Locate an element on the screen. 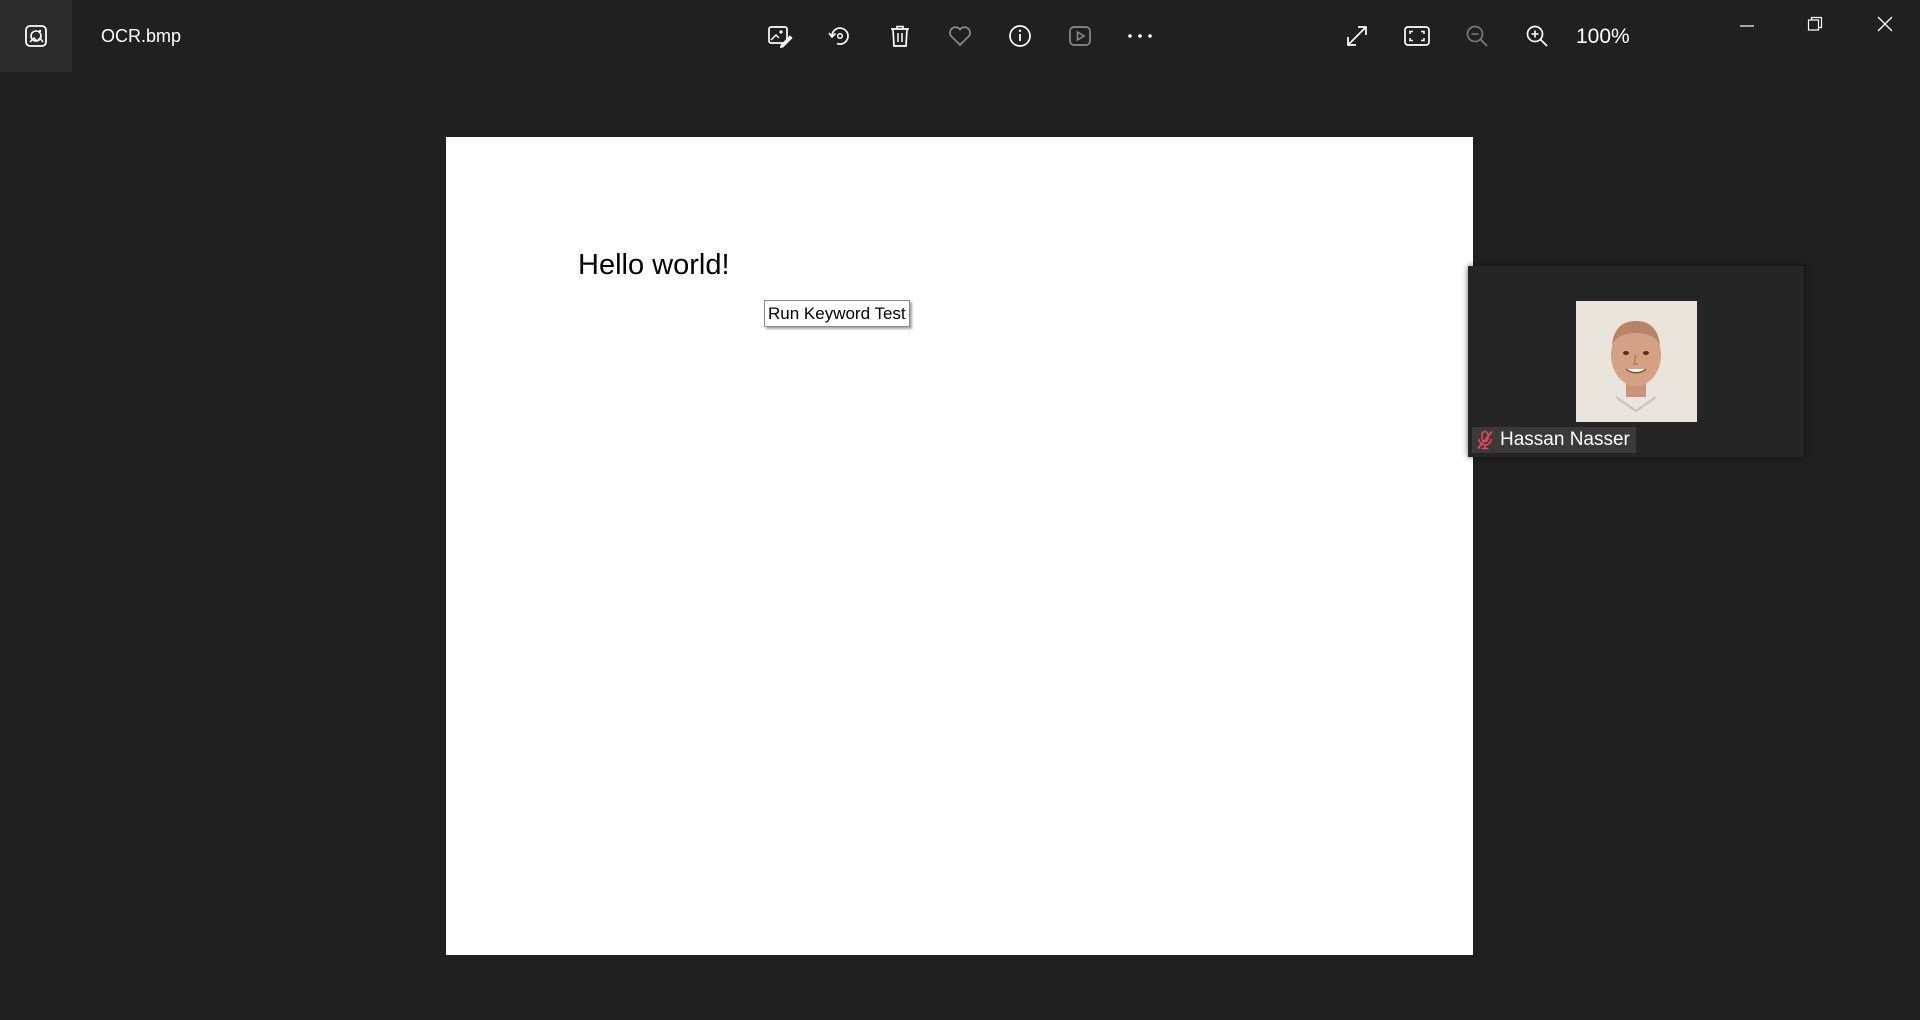 Image resolution: width=1920 pixels, height=1020 pixels. zoom-in-icon is located at coordinates (1537, 36).